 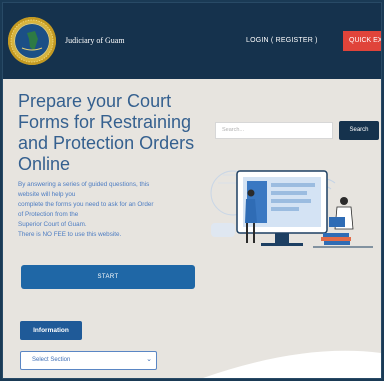 I want to click on decorative-wave, so click(x=292, y=364).